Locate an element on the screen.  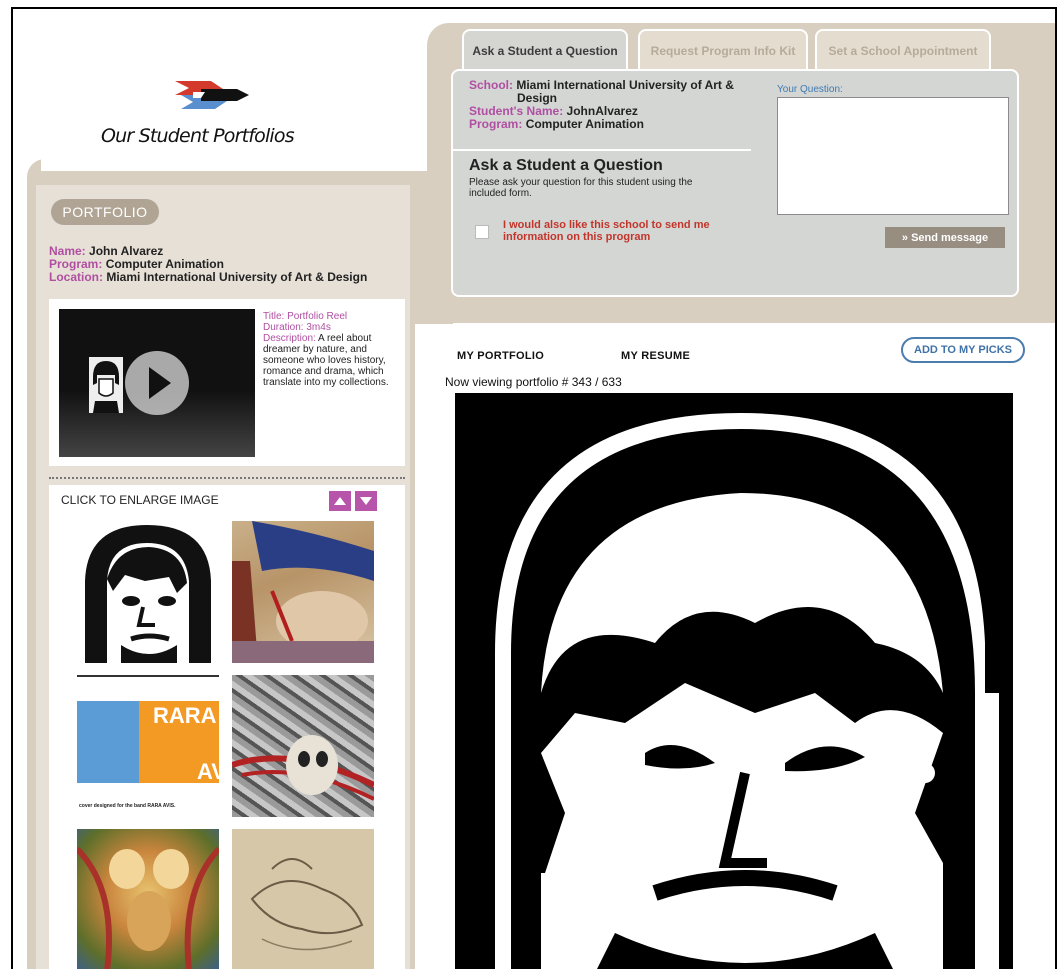
painting-image is located at coordinates (303, 592).